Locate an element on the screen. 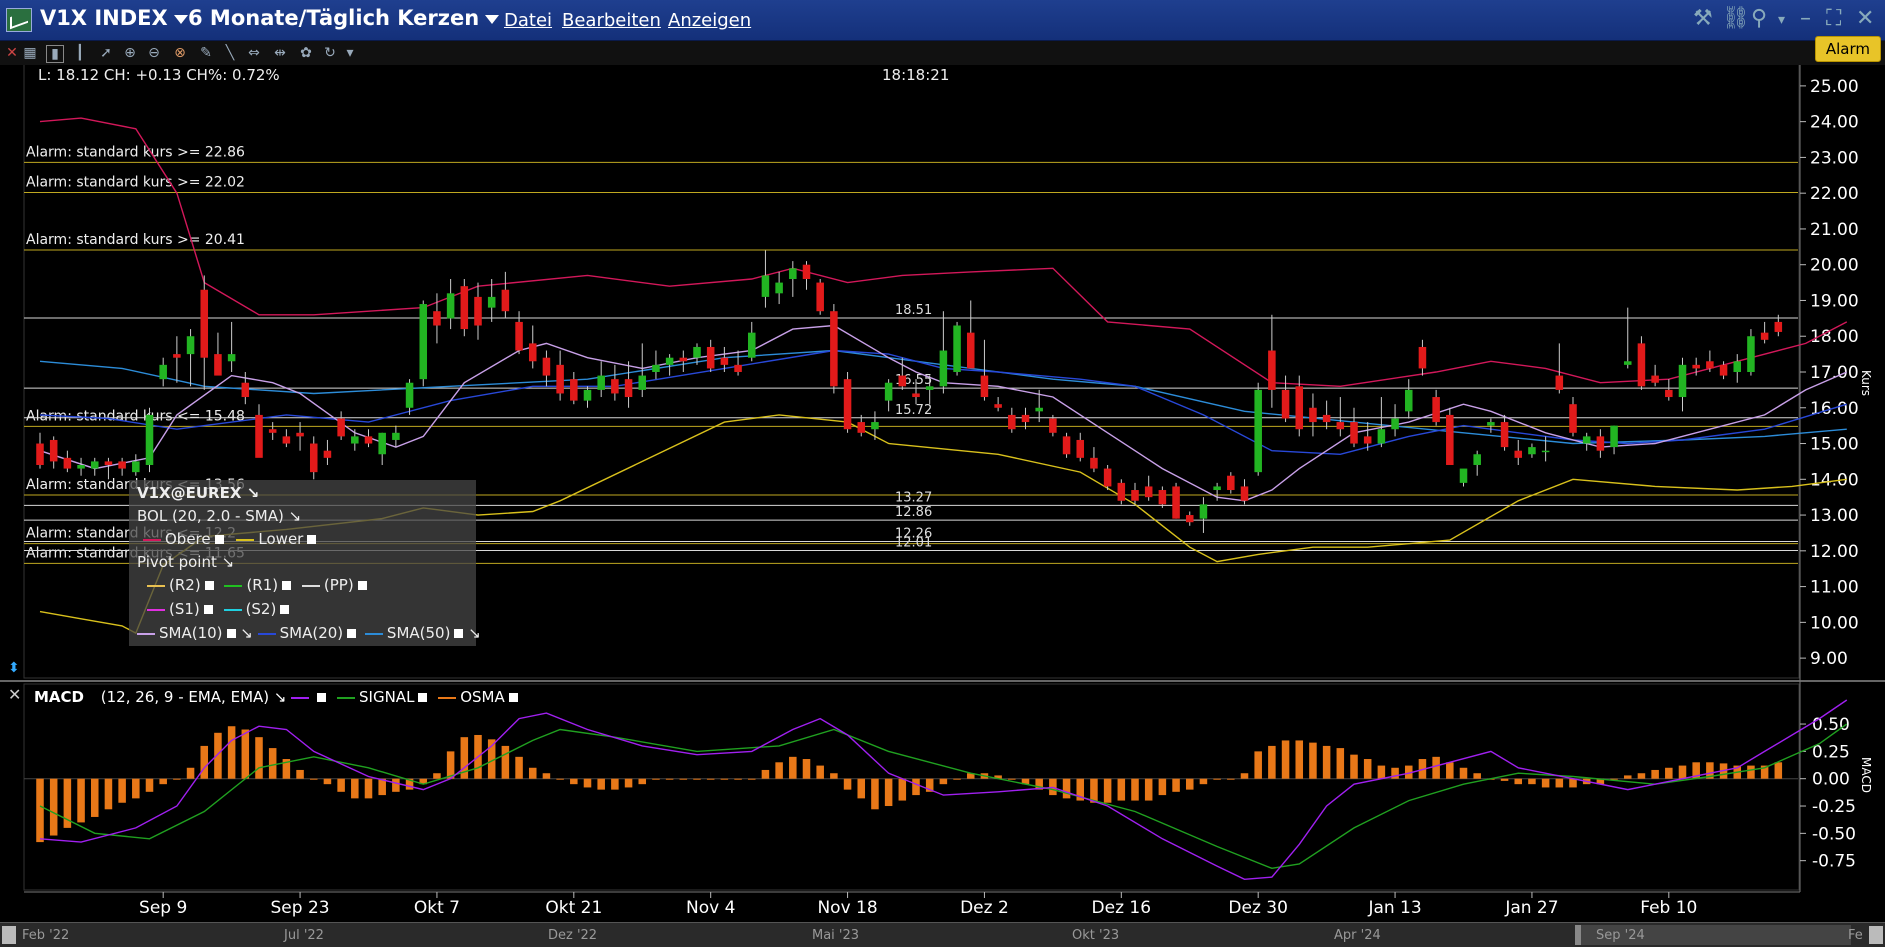 The image size is (1885, 947). sma50-toggle is located at coordinates (459, 633).